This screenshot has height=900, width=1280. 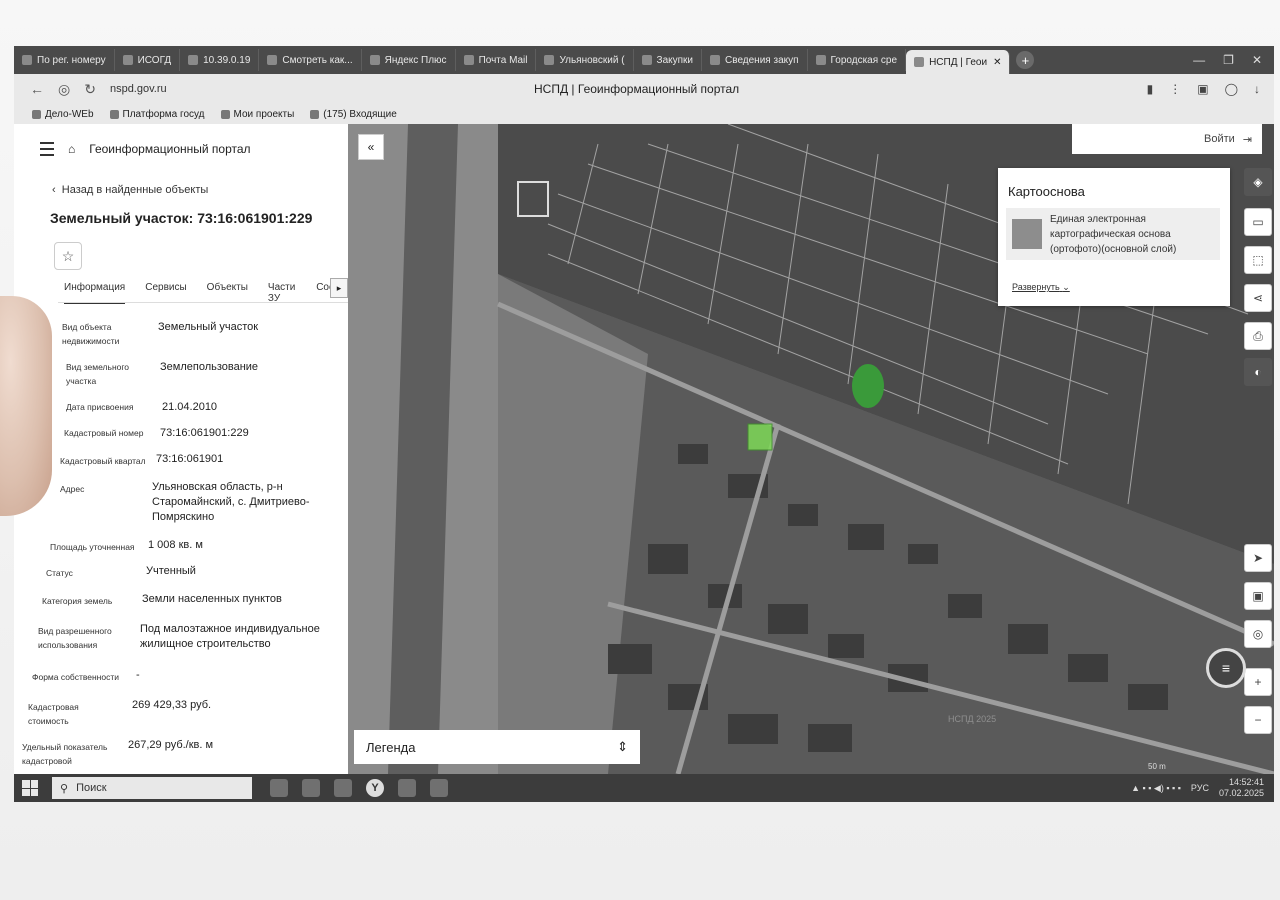 What do you see at coordinates (857, 60) in the screenshot?
I see `tab-10: Городская сре` at bounding box center [857, 60].